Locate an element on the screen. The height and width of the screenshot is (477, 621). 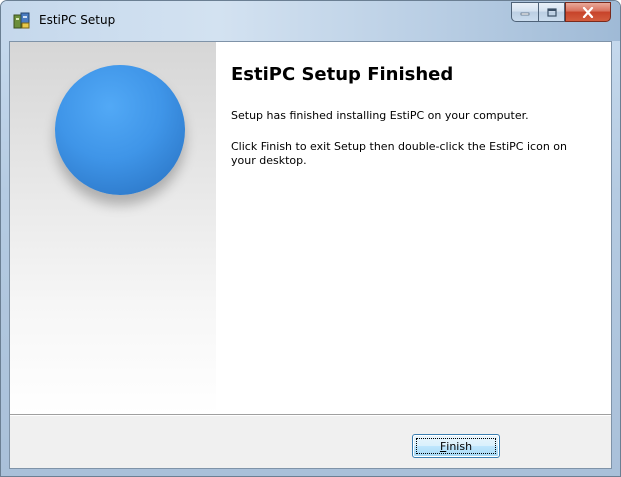
wizard-footer: Finish is located at coordinates (310, 442).